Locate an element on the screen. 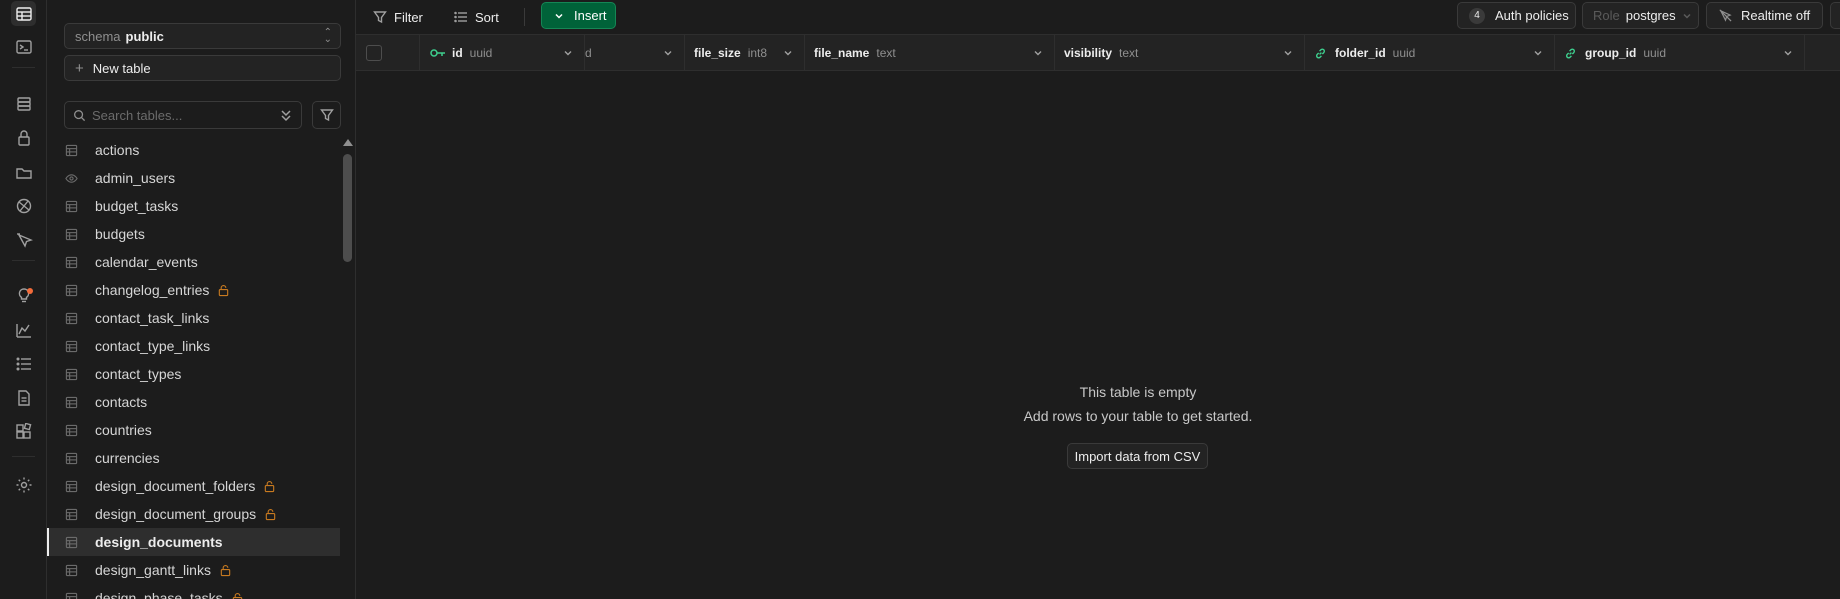 Image resolution: width=1840 pixels, height=599 pixels. sidebar-table-item: budgets is located at coordinates (193, 234).